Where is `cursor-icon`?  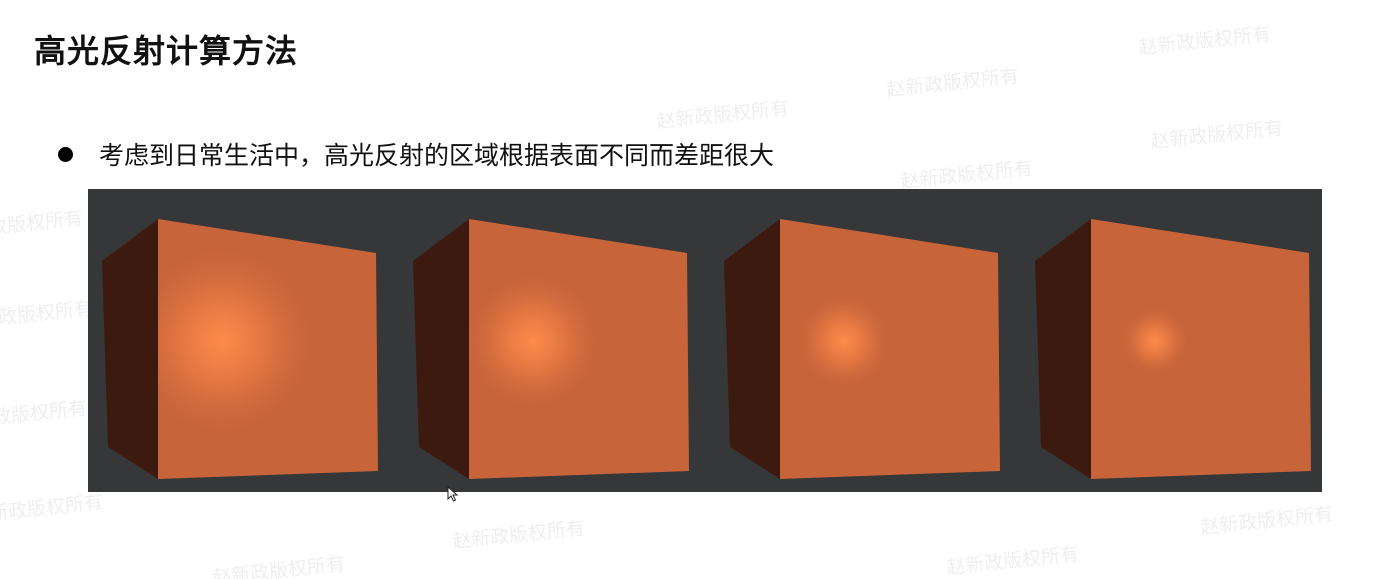 cursor-icon is located at coordinates (453, 494).